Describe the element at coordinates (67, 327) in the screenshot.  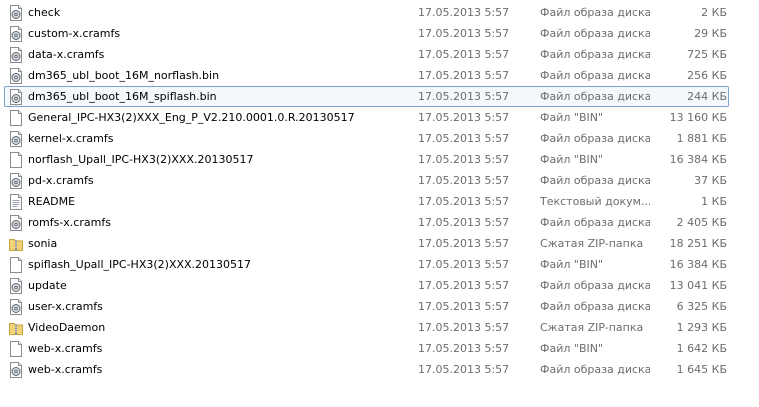
I see `file-name: VideoDaemon` at that location.